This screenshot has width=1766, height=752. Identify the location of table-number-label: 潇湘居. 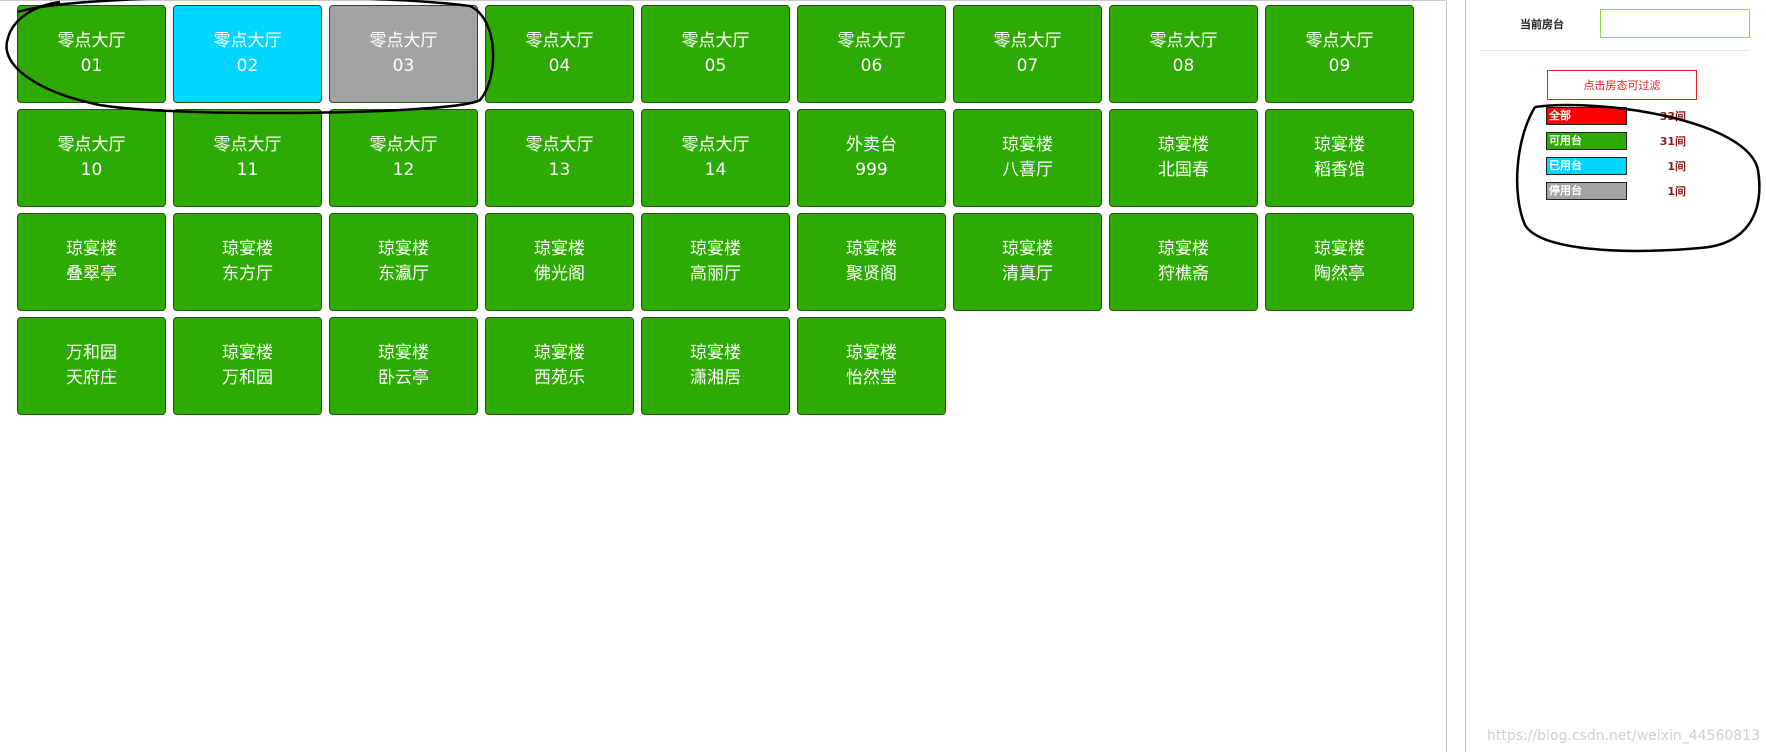
(715, 378).